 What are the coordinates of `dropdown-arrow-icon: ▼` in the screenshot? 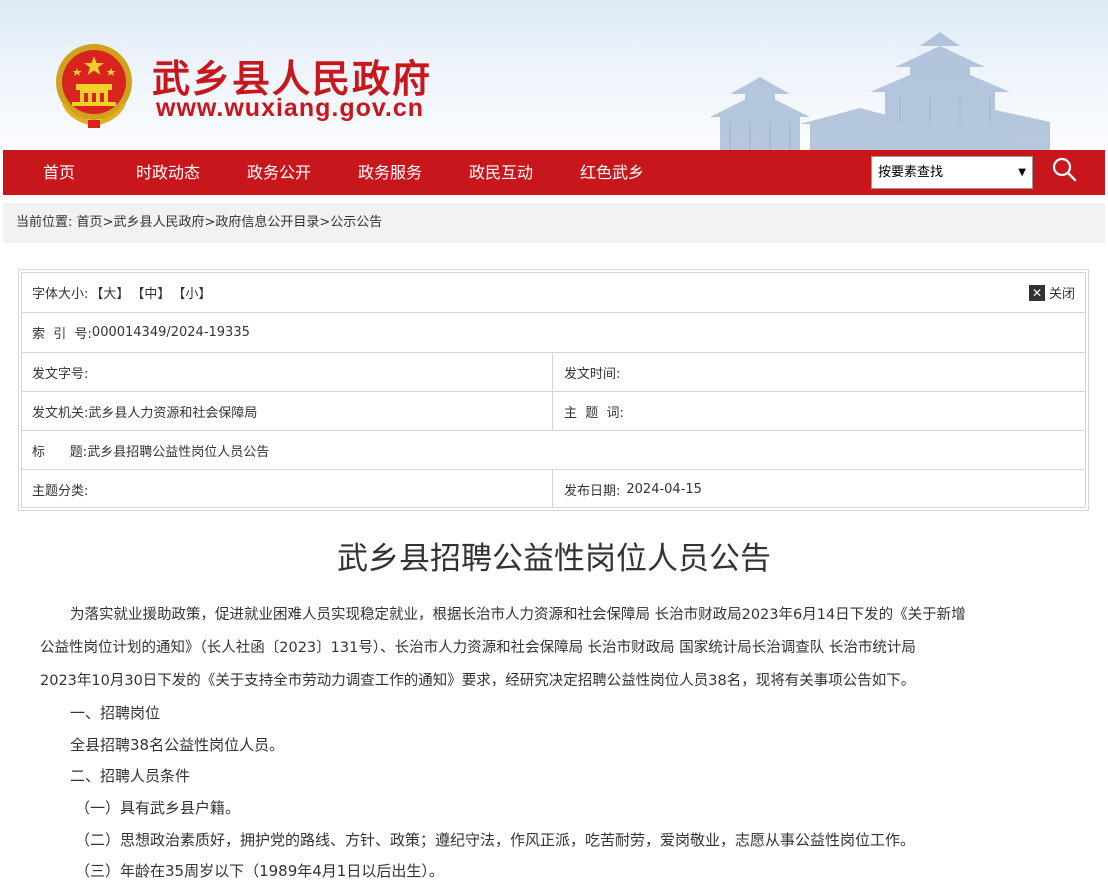 It's located at (1022, 172).